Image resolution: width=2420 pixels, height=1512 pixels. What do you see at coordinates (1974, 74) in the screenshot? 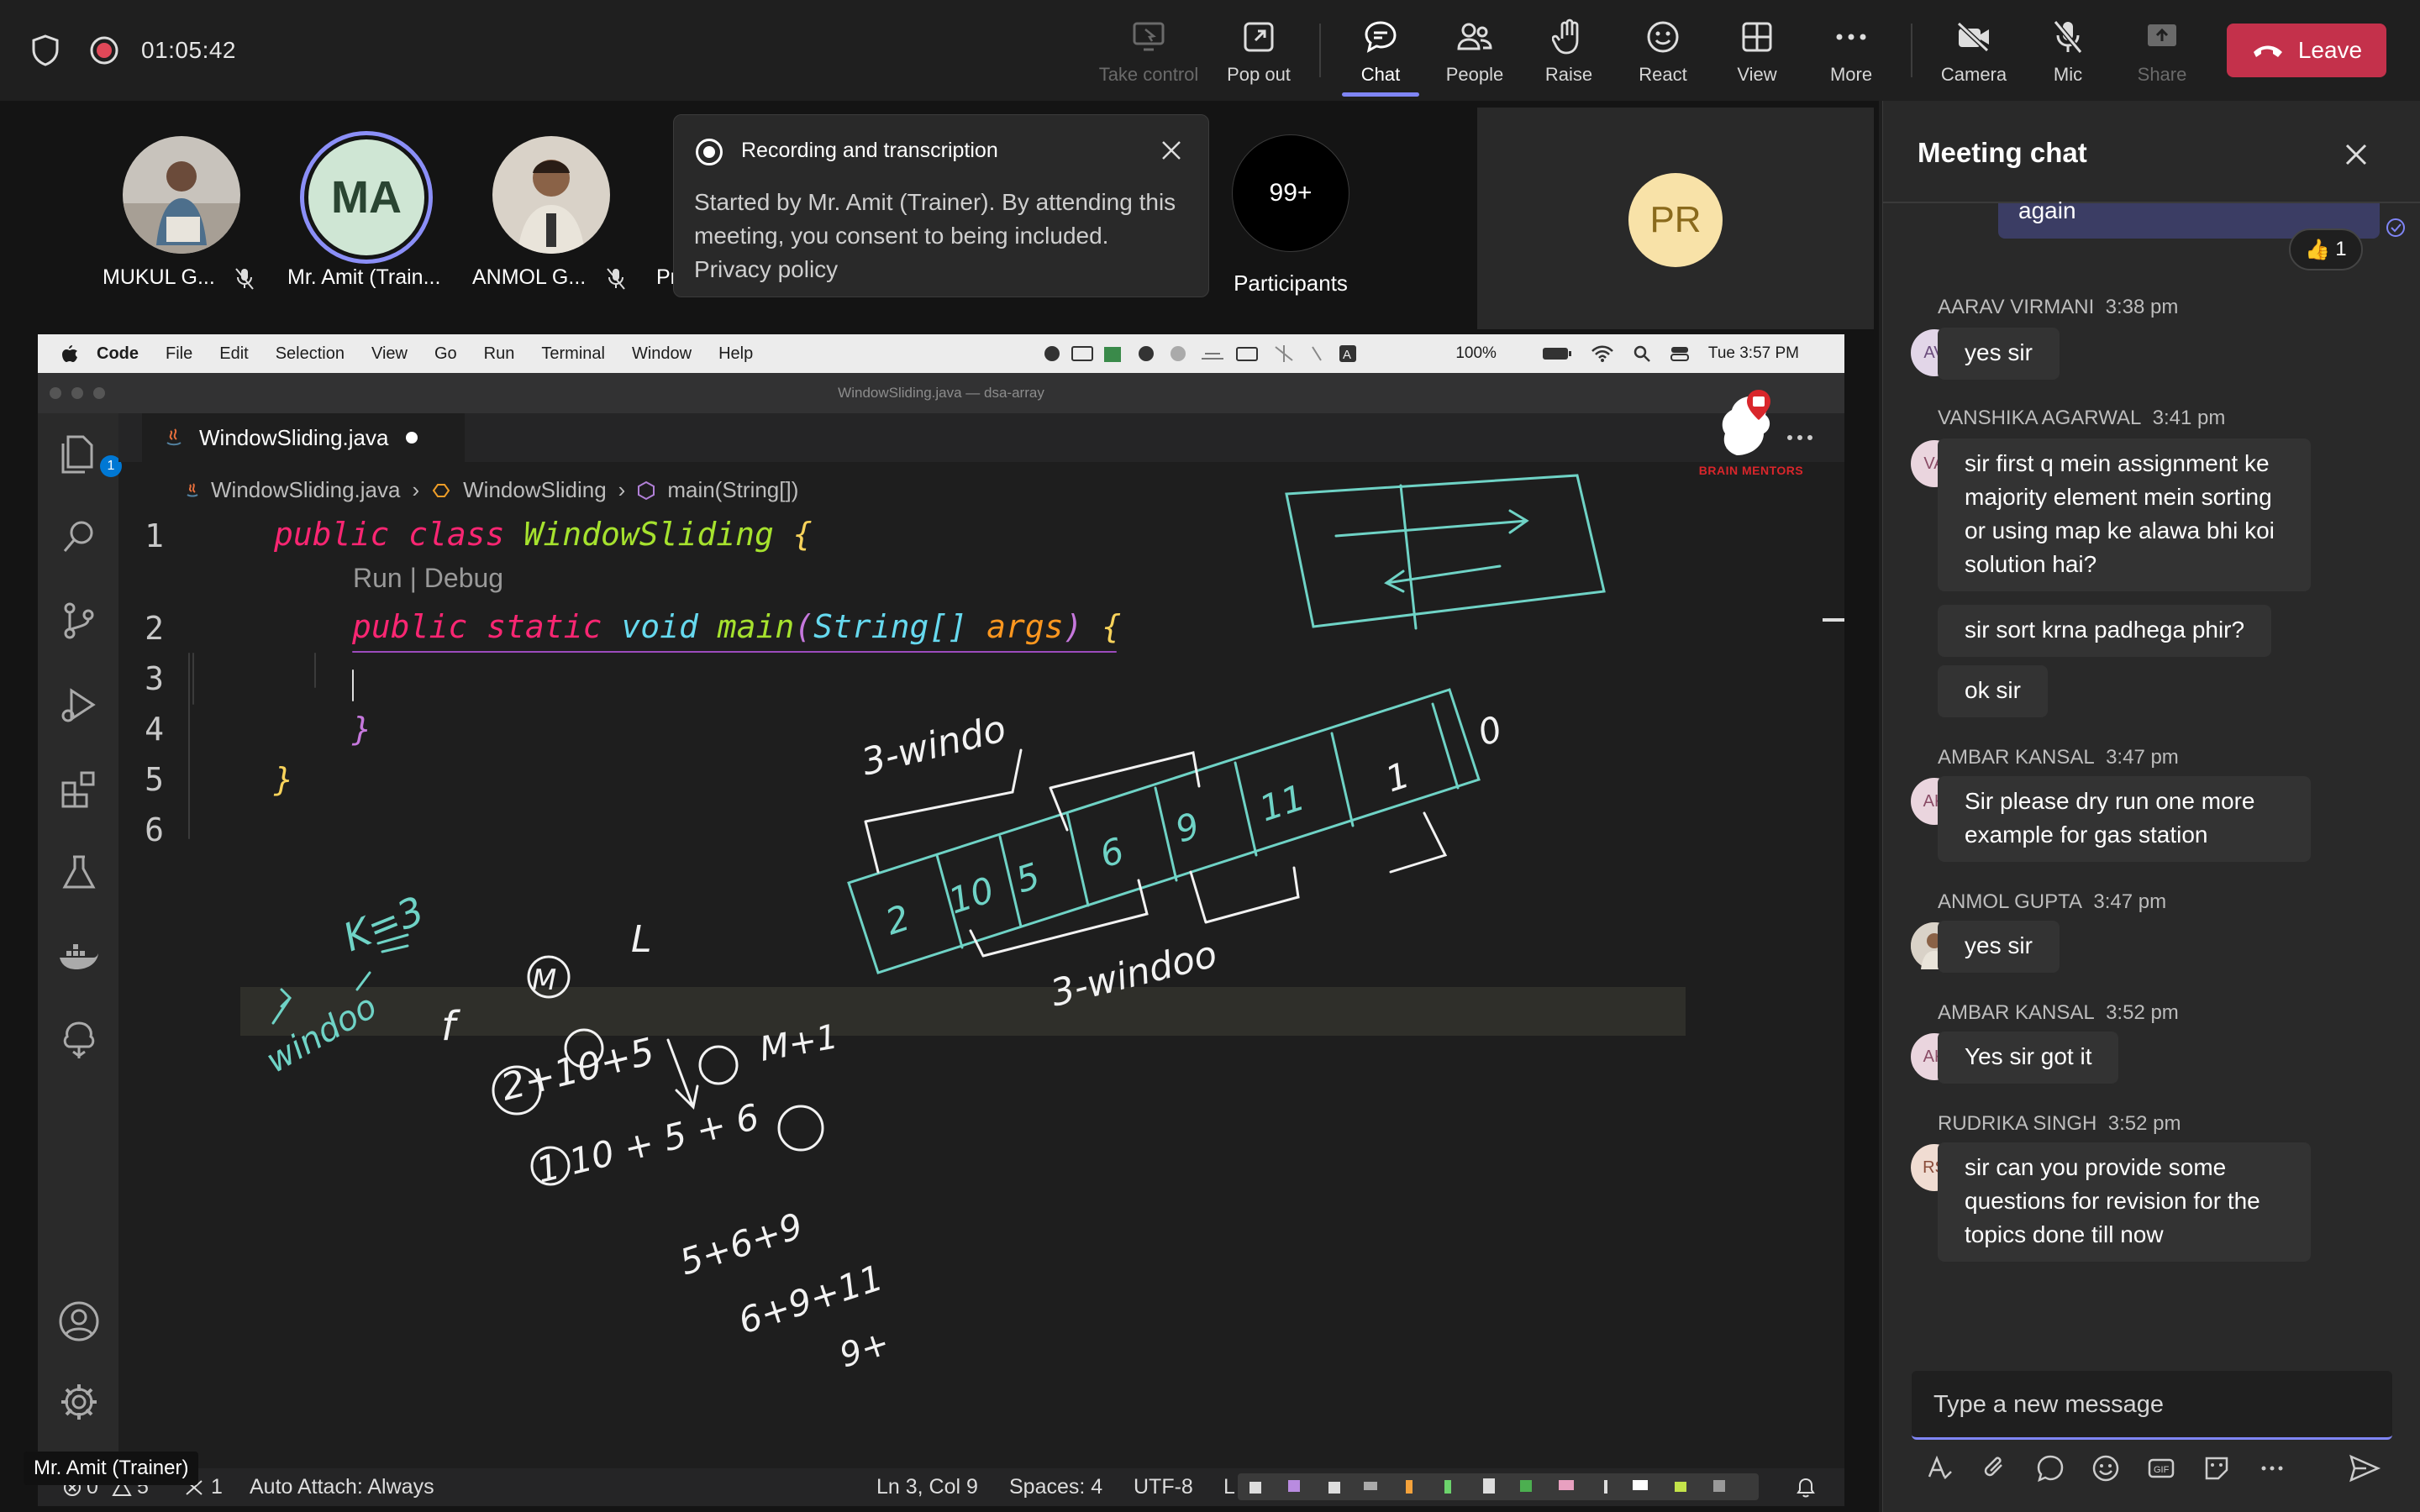
I see `camera-label: Camera` at bounding box center [1974, 74].